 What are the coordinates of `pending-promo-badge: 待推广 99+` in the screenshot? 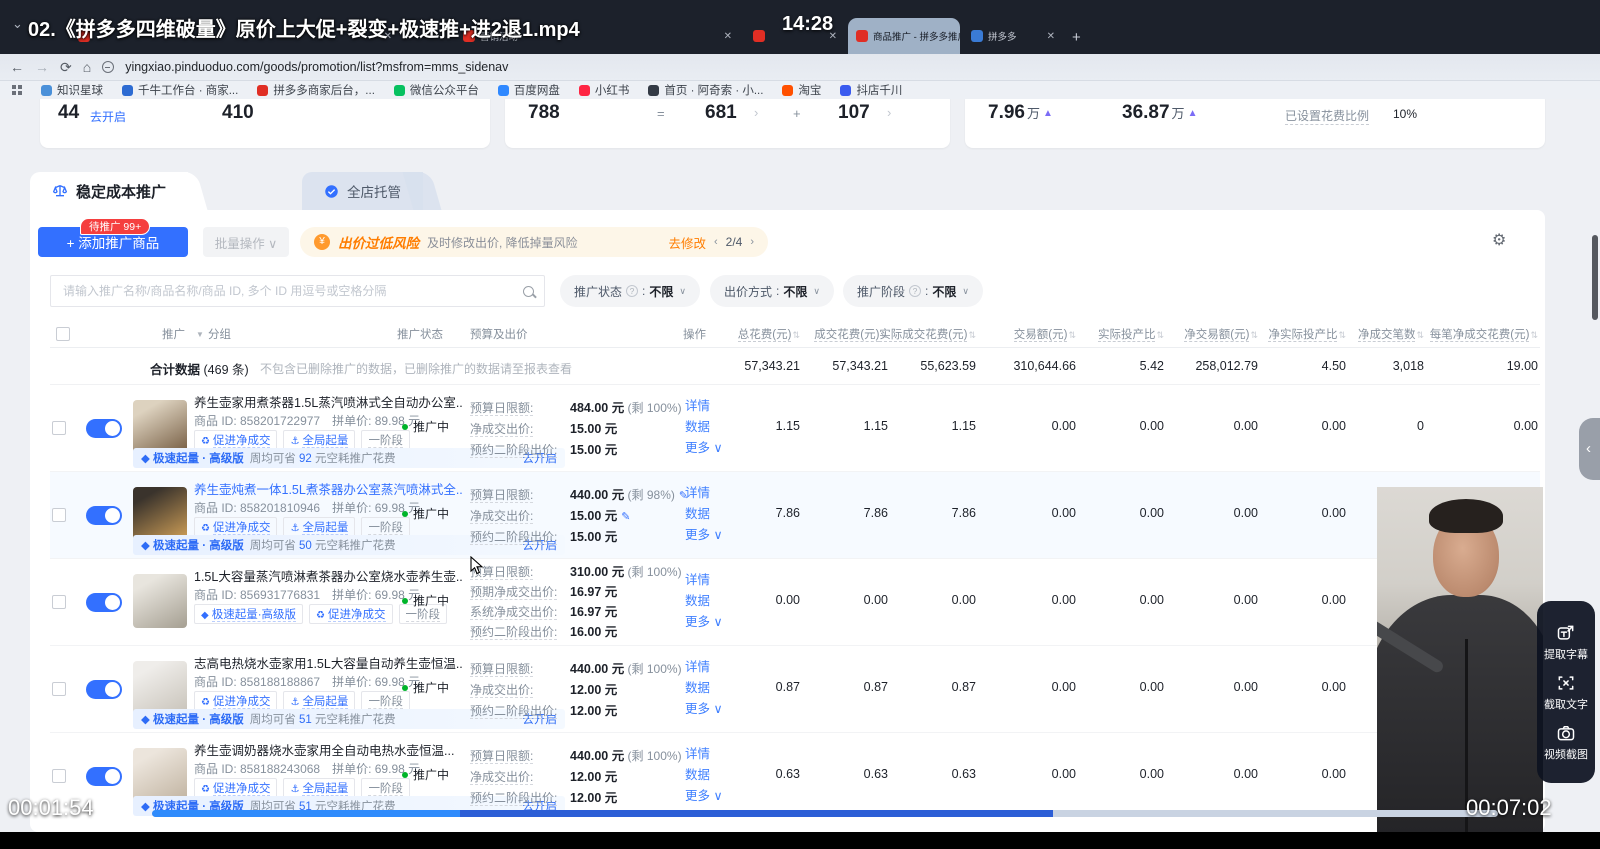 It's located at (115, 226).